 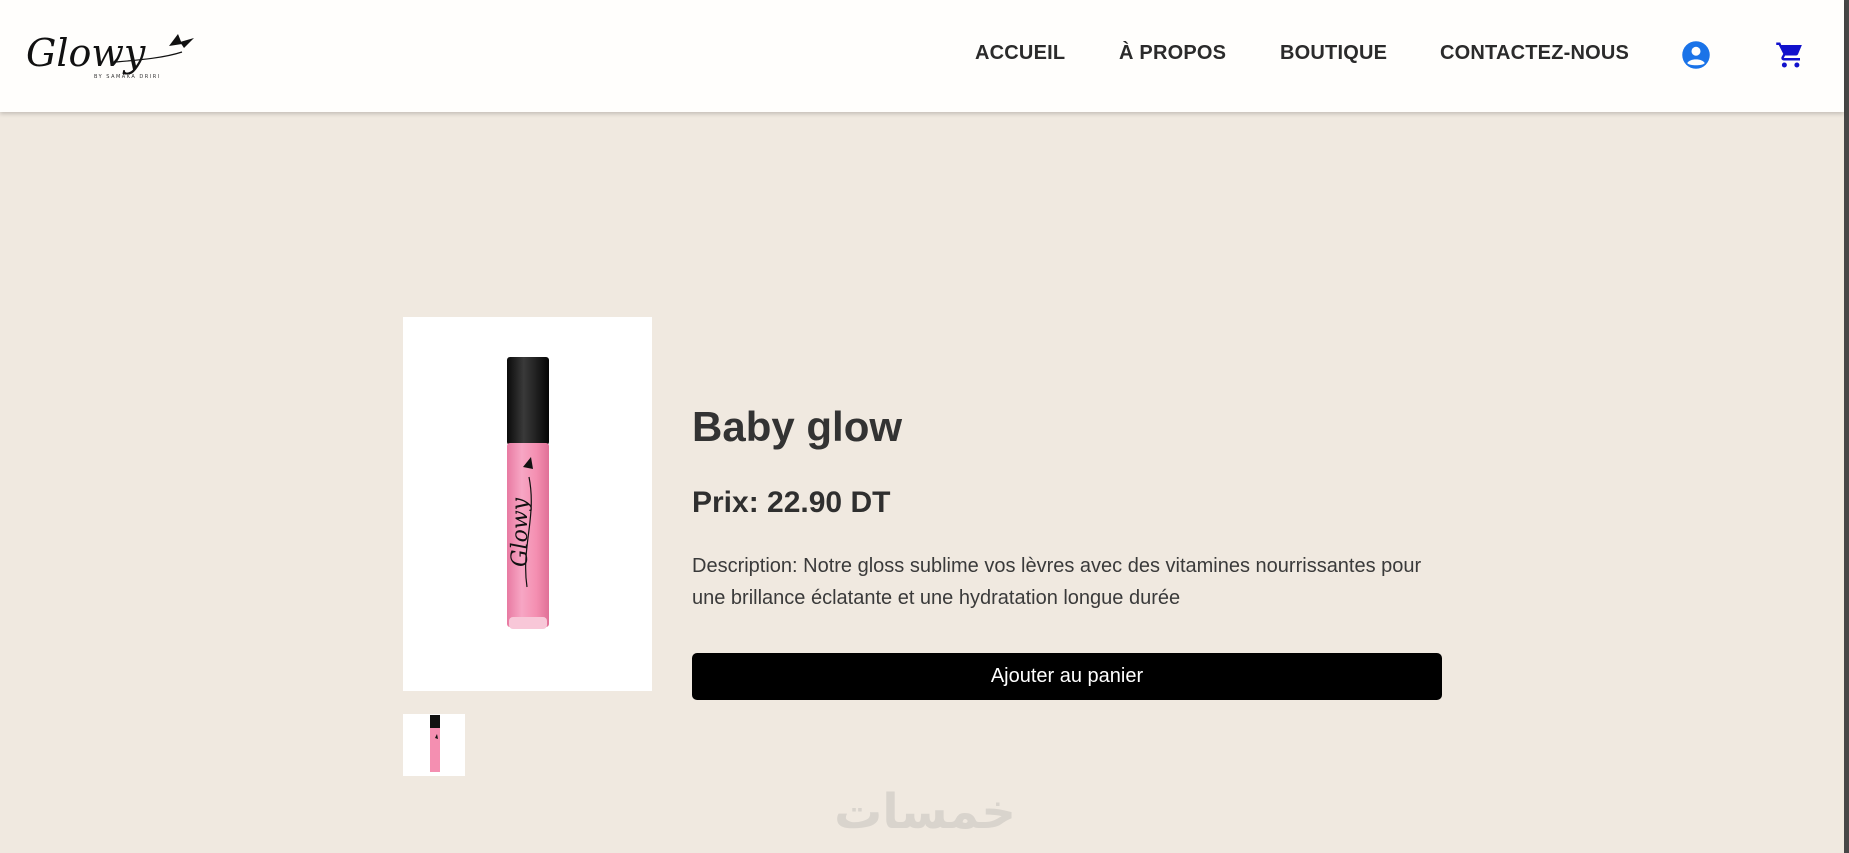 What do you see at coordinates (1846, 426) in the screenshot?
I see `window-edge` at bounding box center [1846, 426].